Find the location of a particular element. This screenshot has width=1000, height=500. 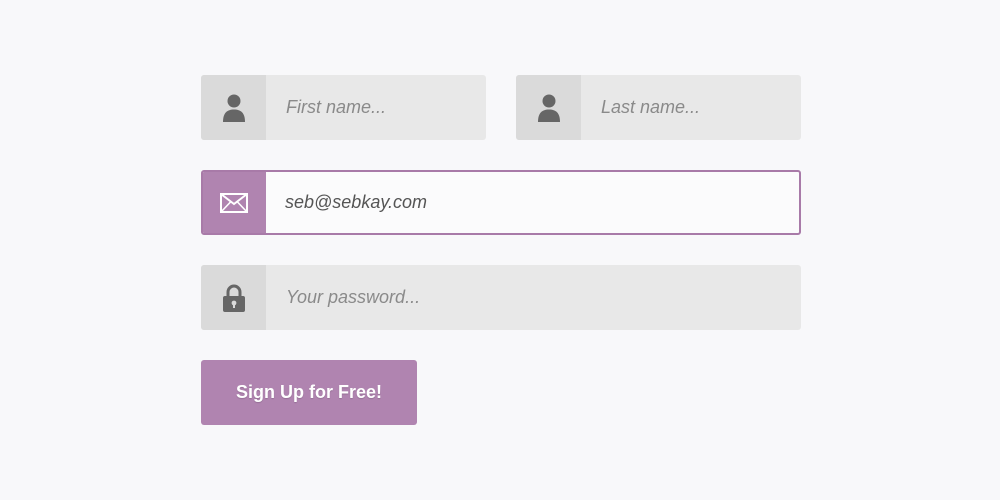

email-icon-box is located at coordinates (234, 202).